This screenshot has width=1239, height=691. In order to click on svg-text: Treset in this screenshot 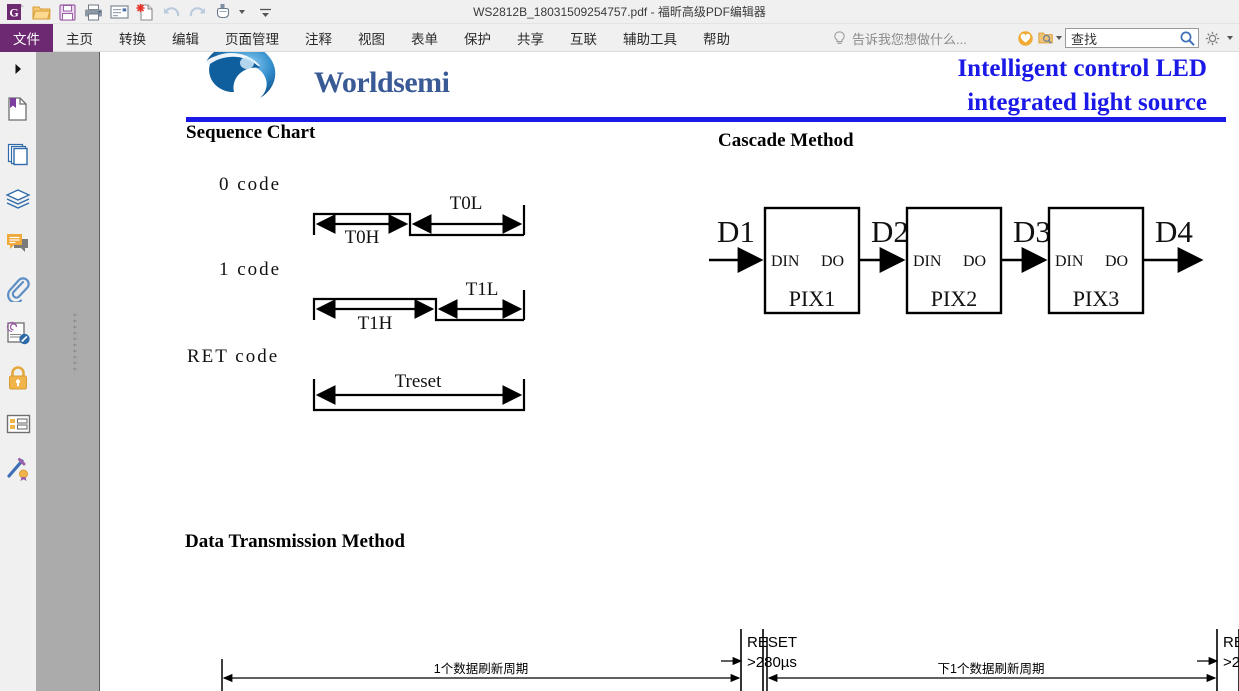, I will do `click(419, 381)`.